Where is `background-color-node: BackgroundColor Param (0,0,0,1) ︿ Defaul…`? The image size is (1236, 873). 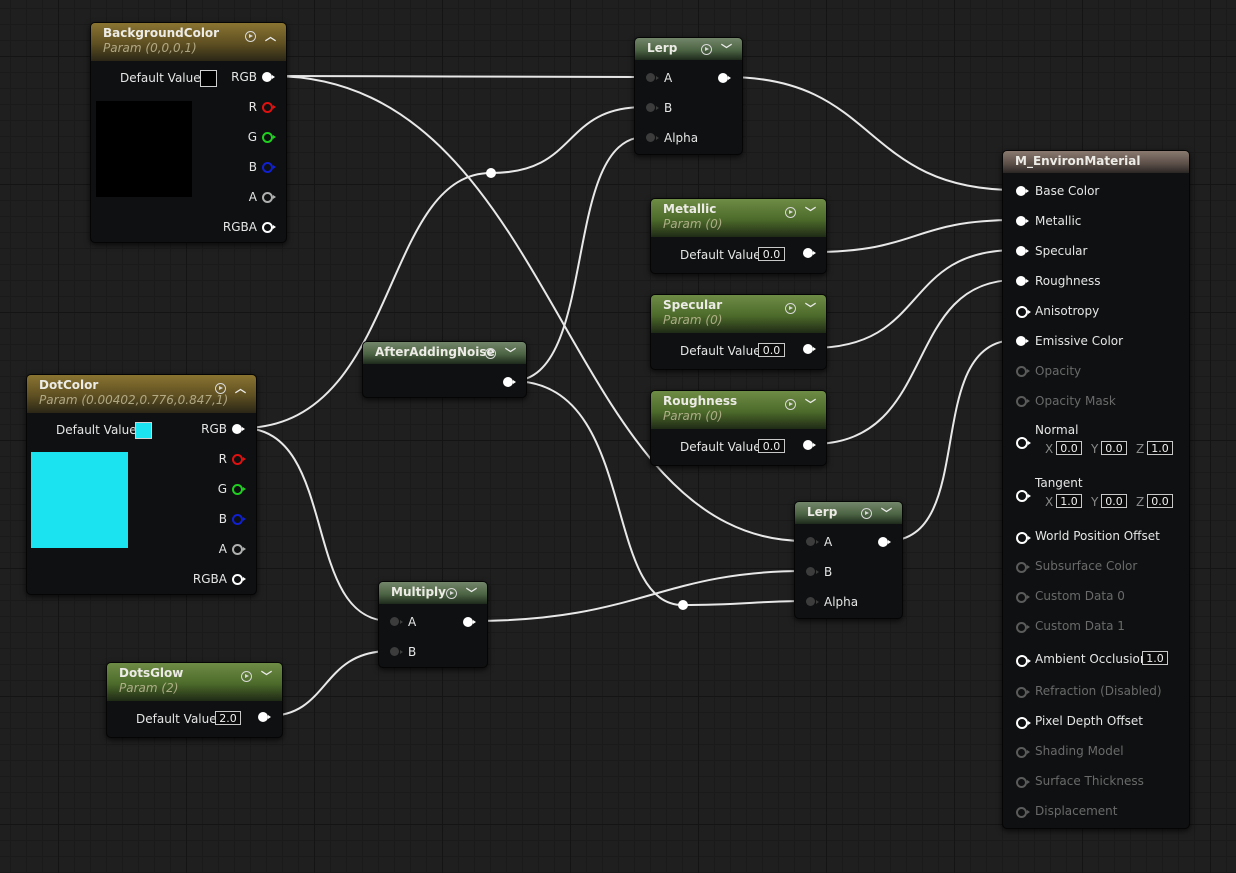
background-color-node: BackgroundColor Param (0,0,0,1) ︿ Defaul… is located at coordinates (188, 132).